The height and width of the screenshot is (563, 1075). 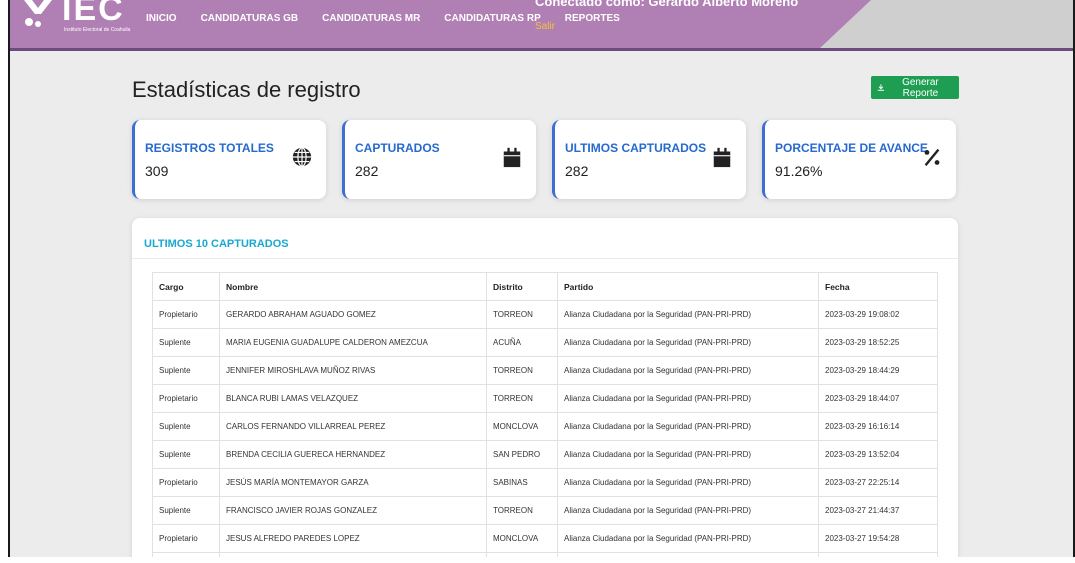 What do you see at coordinates (186, 286) in the screenshot?
I see `header-cargo: Cargo` at bounding box center [186, 286].